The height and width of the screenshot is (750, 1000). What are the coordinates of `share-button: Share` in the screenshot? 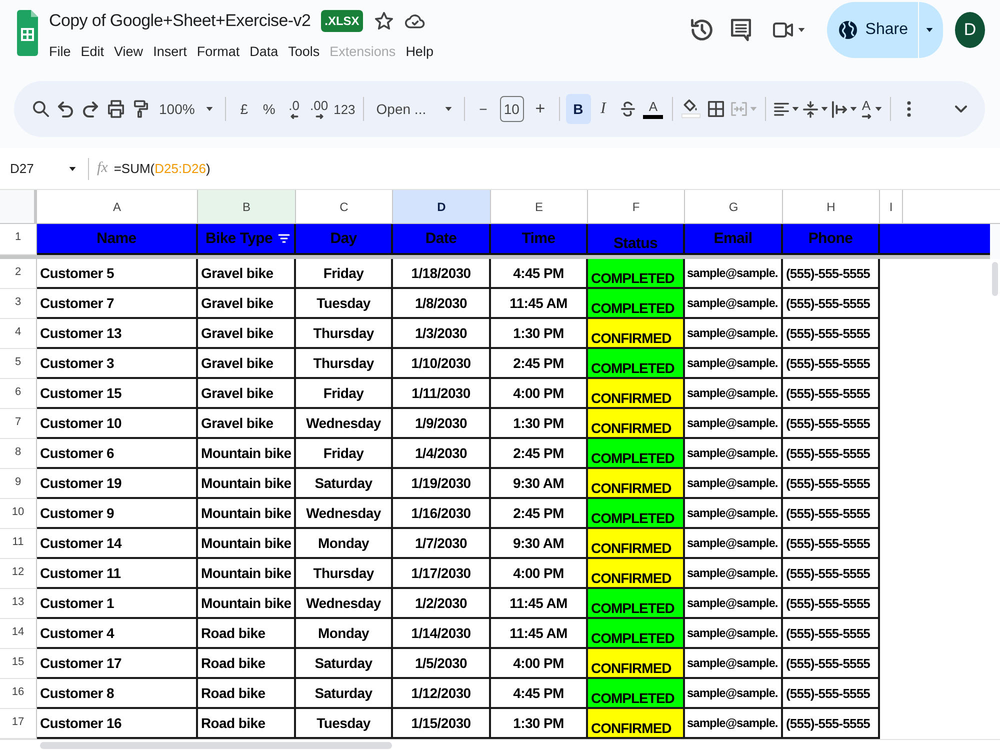 It's located at (872, 30).